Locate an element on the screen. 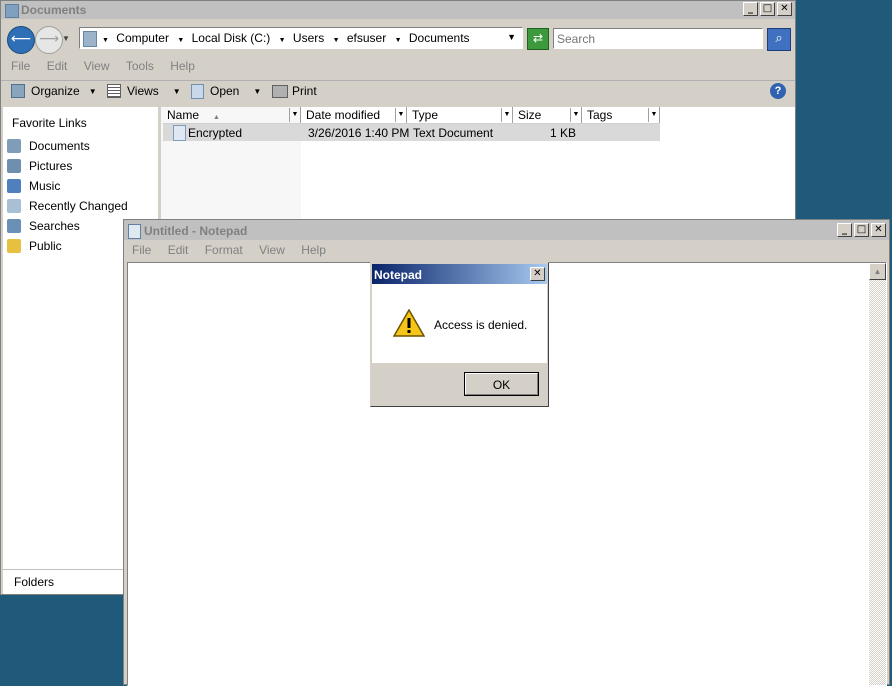 The image size is (892, 686). explorer-toolbar: Organize ▼ Views ▼ Open ▼ Print ? is located at coordinates (398, 91).